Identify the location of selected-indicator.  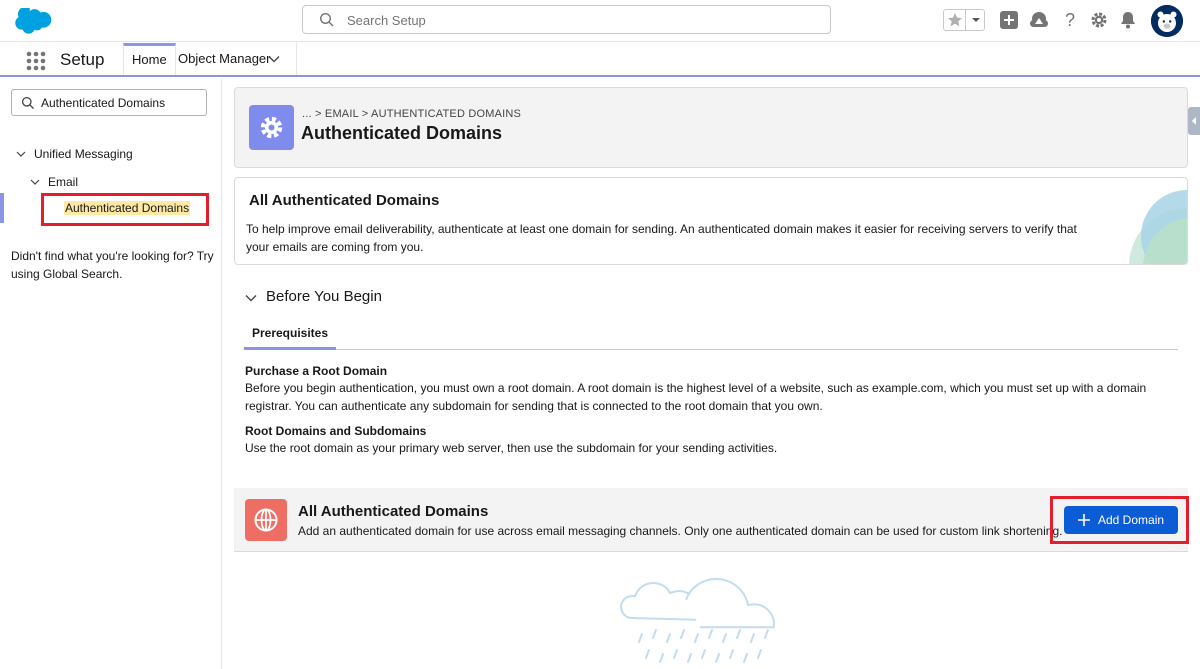
(2, 208).